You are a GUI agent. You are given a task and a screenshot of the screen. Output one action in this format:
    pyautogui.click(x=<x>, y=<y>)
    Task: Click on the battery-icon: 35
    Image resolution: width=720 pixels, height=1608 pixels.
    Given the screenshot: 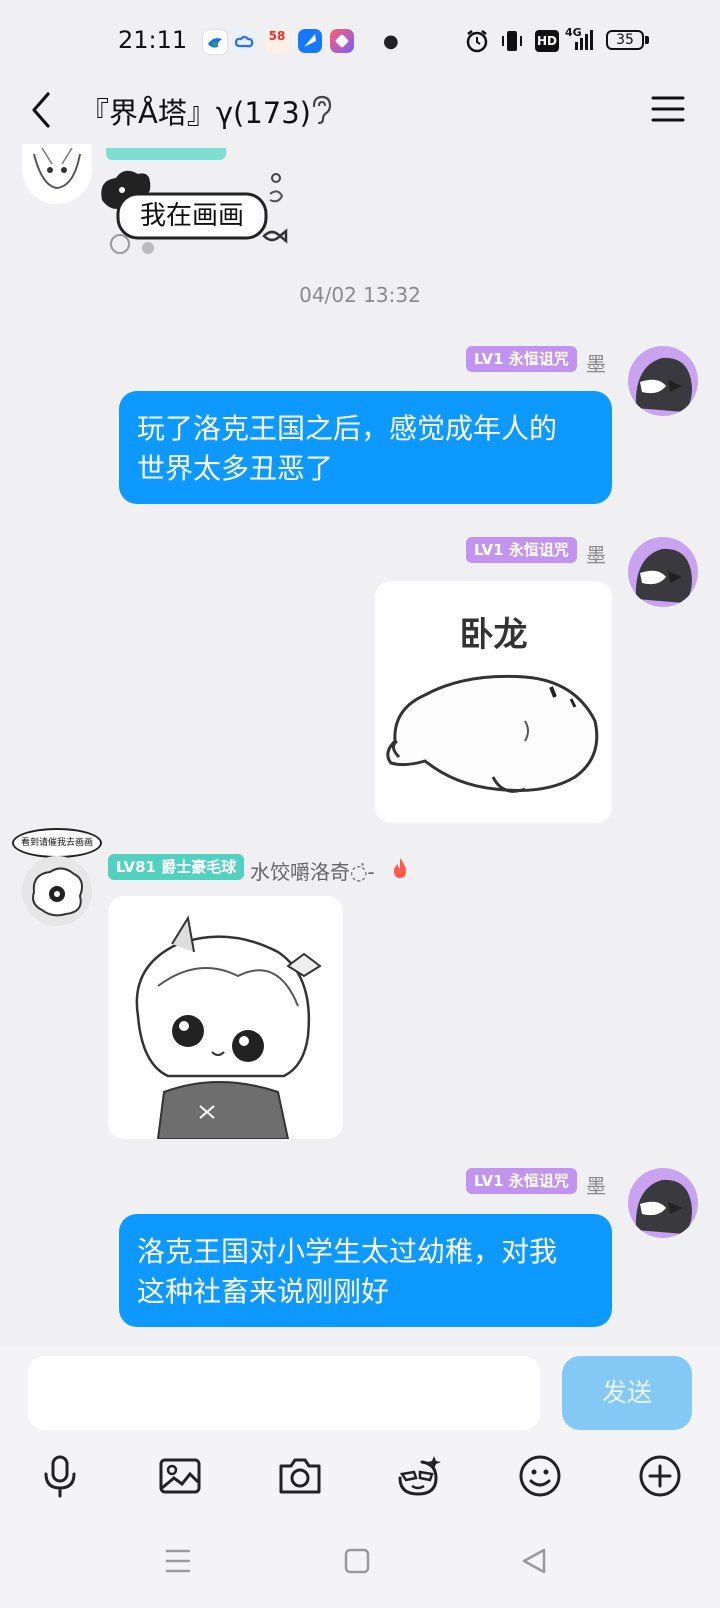 What is the action you would take?
    pyautogui.click(x=628, y=41)
    